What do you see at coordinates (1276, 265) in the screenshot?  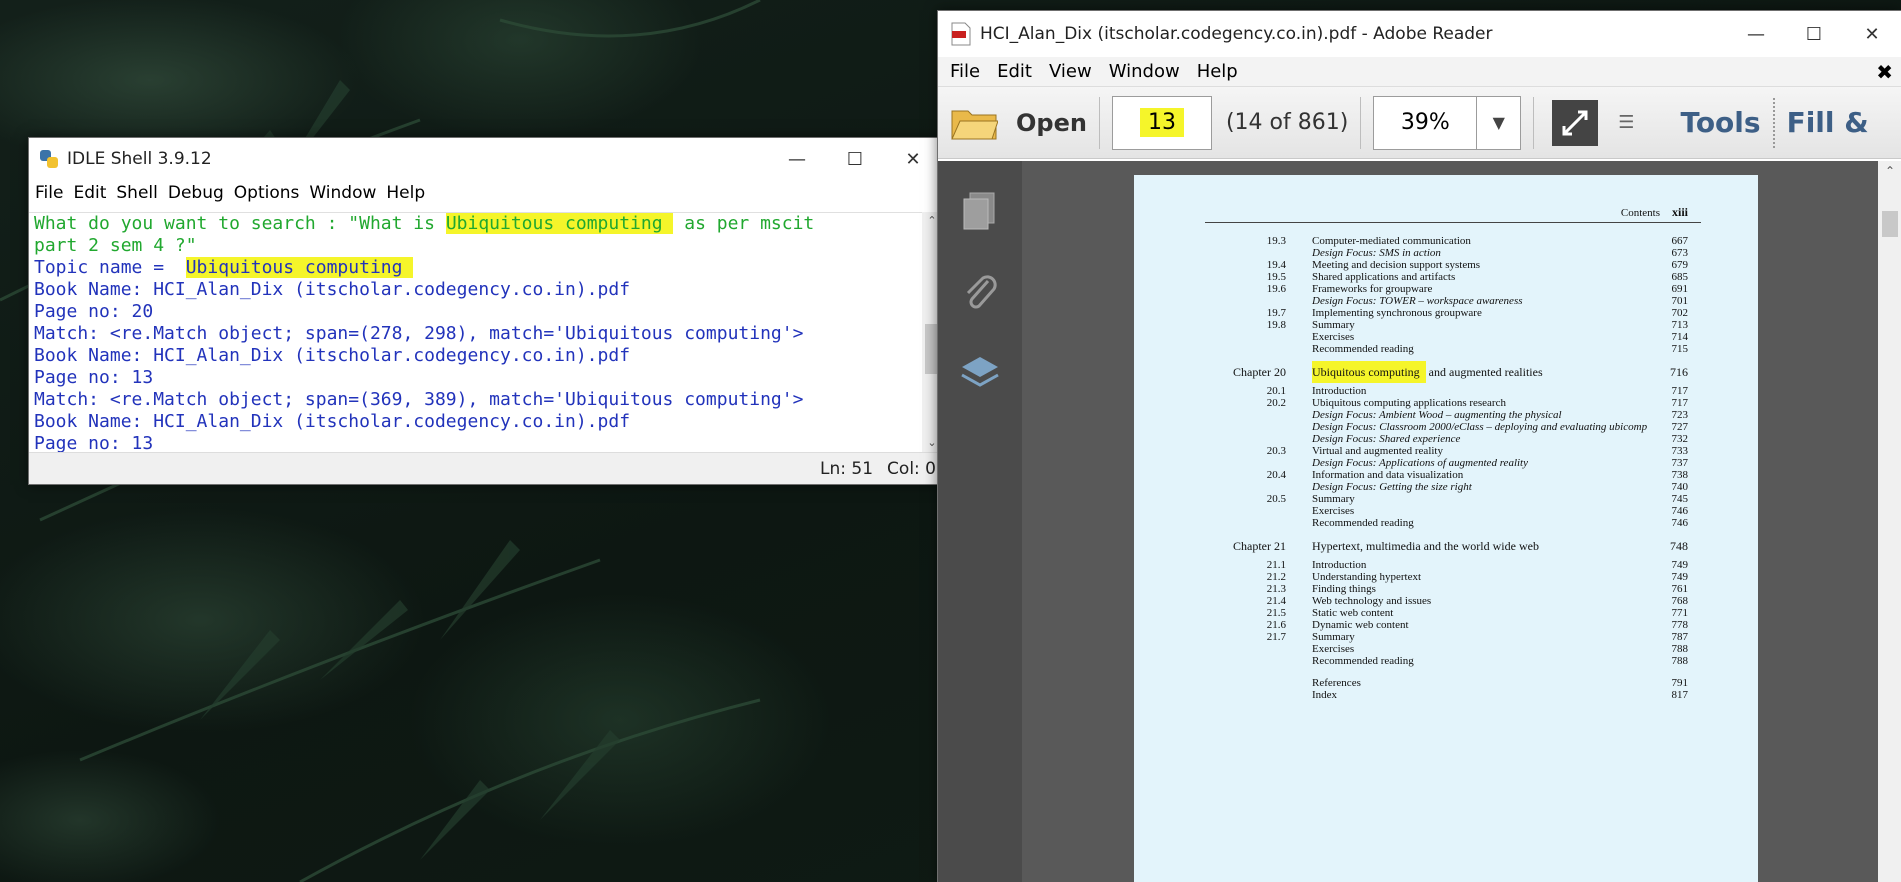 I see `toc-number: 19.4` at bounding box center [1276, 265].